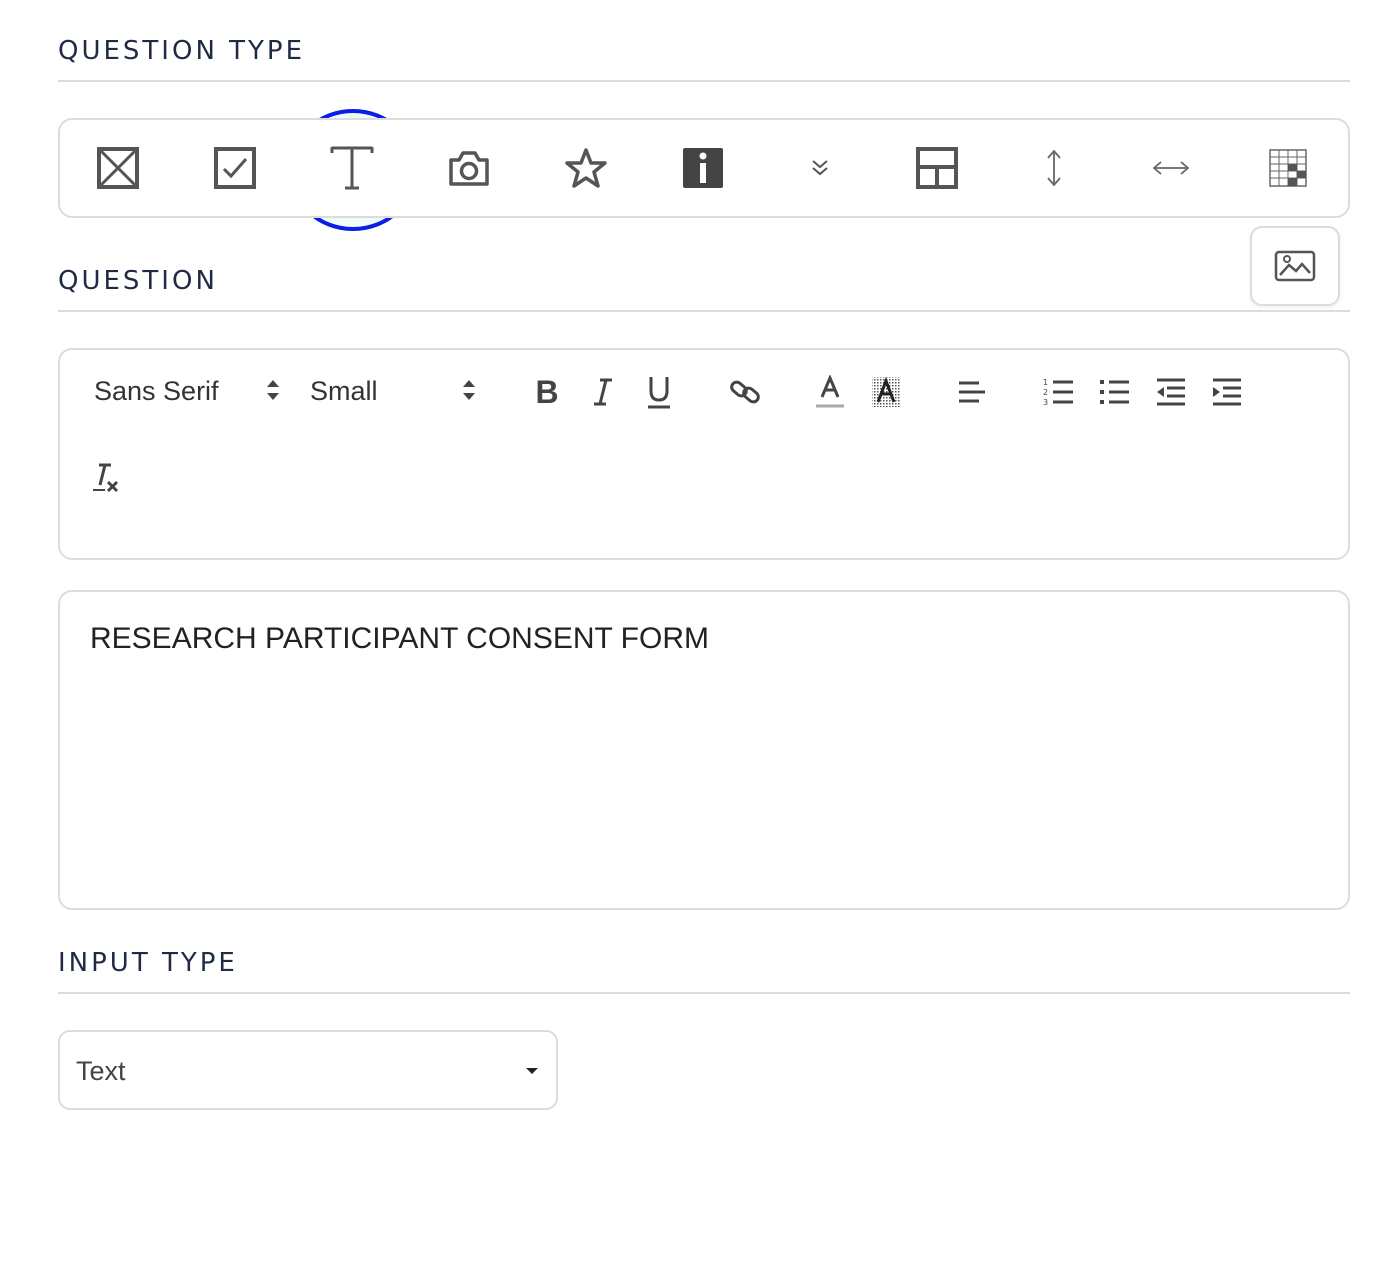  What do you see at coordinates (1054, 168) in the screenshot?
I see `vertical-resize-icon` at bounding box center [1054, 168].